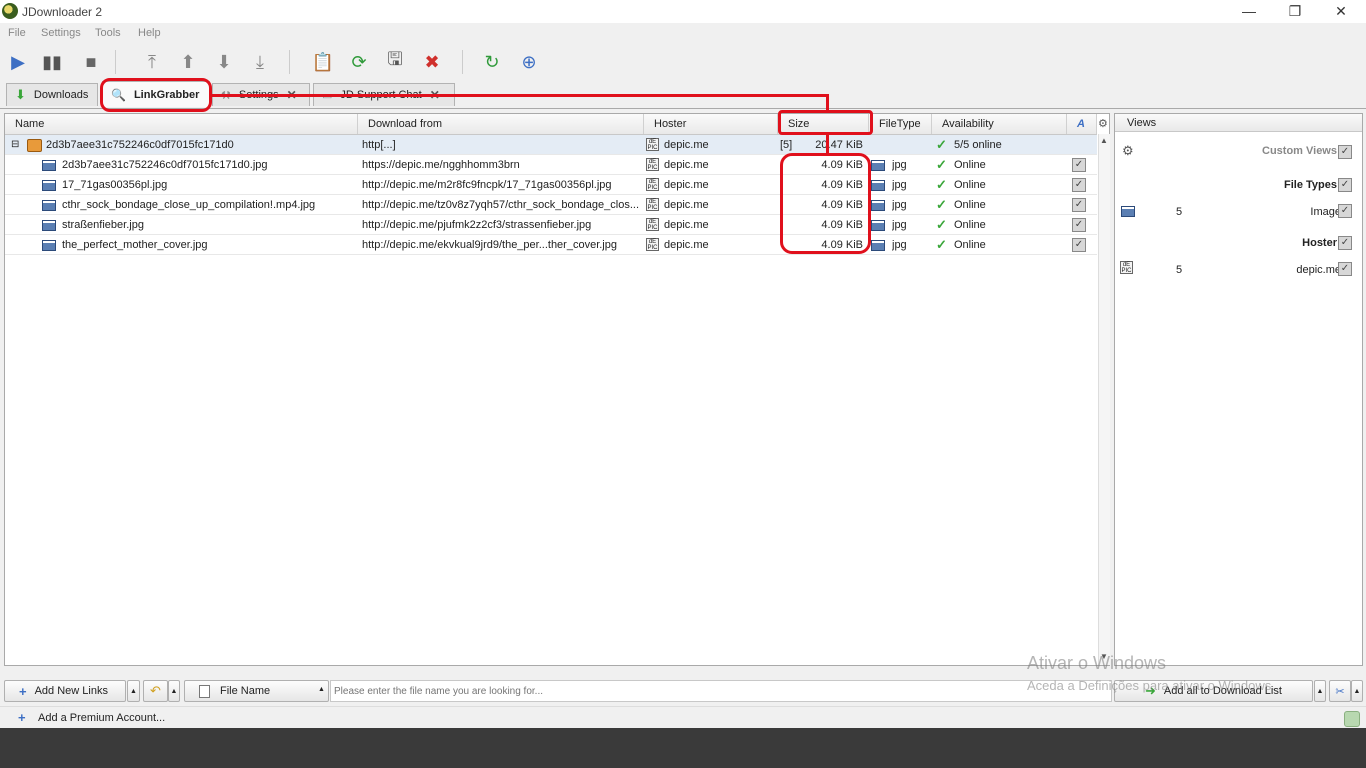 This screenshot has height=768, width=1366. What do you see at coordinates (260, 62) in the screenshot?
I see `move-to-bottom-icon: ⤓` at bounding box center [260, 62].